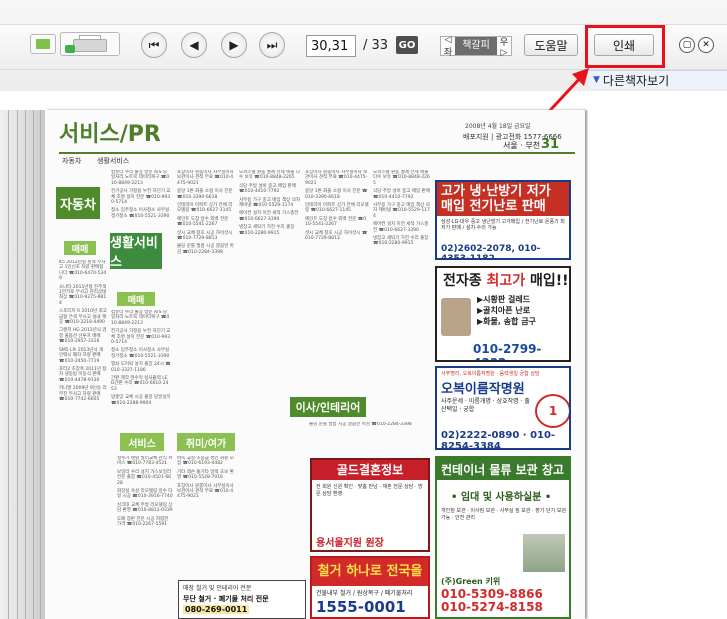  What do you see at coordinates (142, 442) in the screenshot?
I see `category-service: 서비스` at bounding box center [142, 442].